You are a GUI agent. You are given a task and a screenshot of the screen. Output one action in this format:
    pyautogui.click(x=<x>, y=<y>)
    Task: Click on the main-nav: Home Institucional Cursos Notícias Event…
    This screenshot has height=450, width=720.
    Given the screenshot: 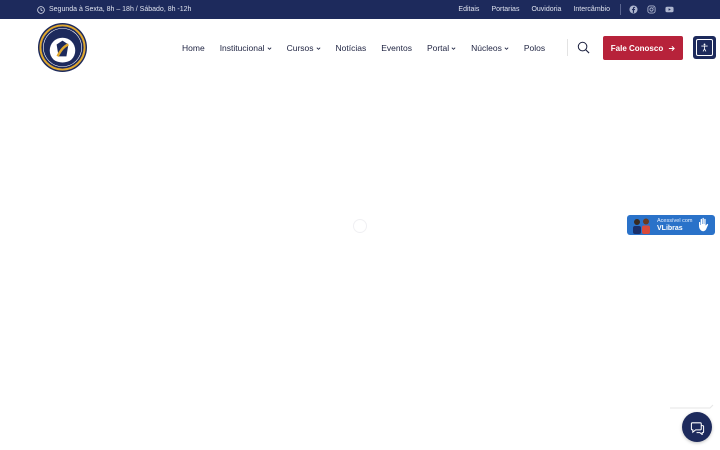 What is the action you would take?
    pyautogui.click(x=371, y=48)
    